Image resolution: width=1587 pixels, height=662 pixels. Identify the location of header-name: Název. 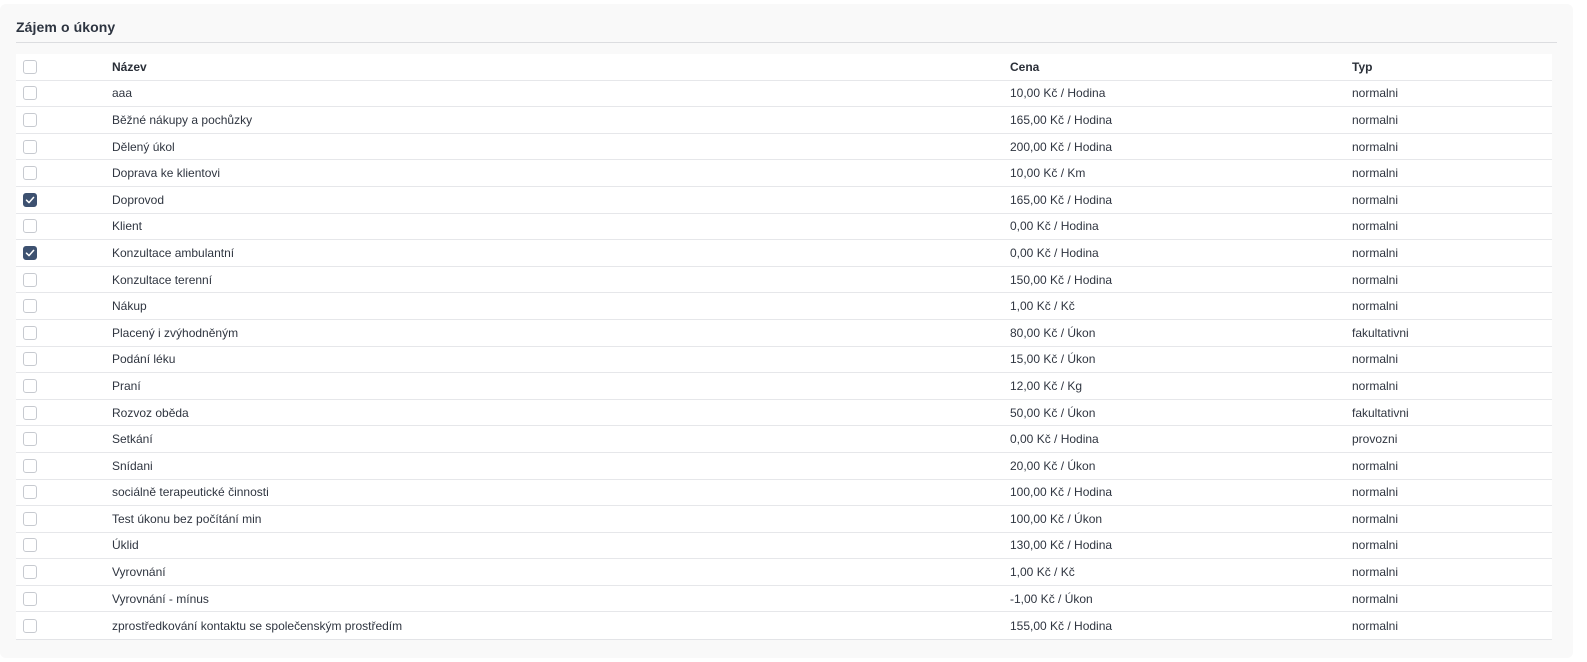
(129, 67).